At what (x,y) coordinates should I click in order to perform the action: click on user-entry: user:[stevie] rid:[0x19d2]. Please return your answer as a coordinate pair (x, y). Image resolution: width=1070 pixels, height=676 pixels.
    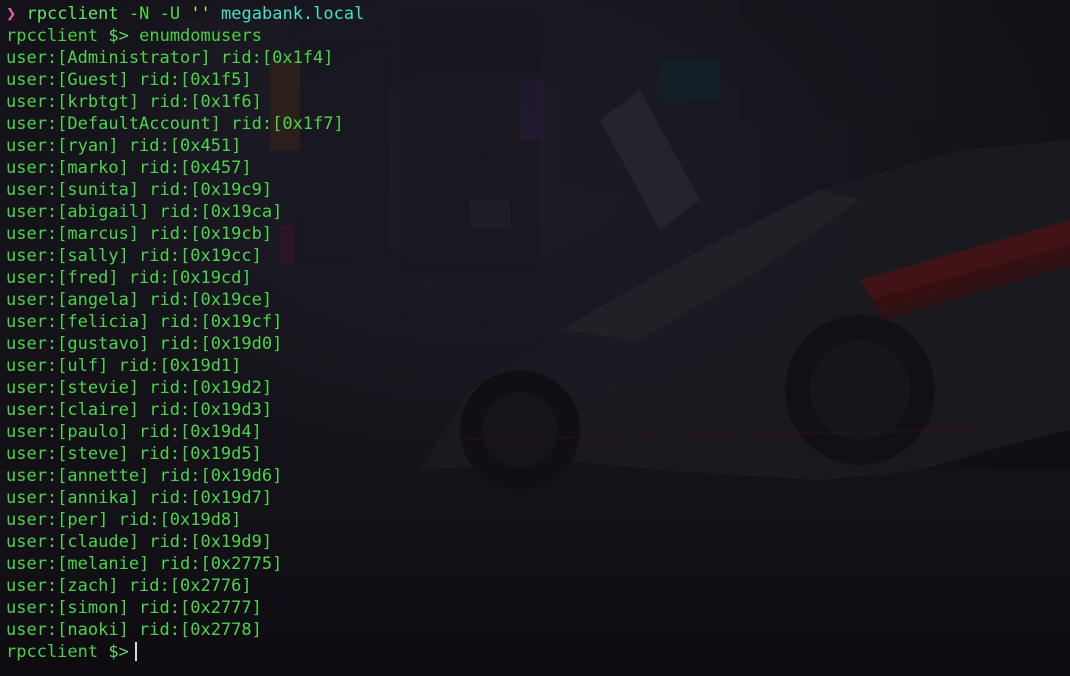
    Looking at the image, I should click on (139, 388).